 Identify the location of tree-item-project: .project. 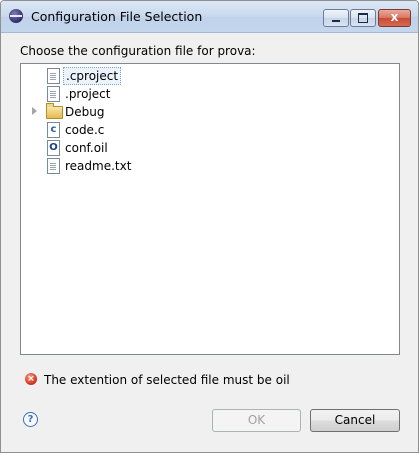
(209, 94).